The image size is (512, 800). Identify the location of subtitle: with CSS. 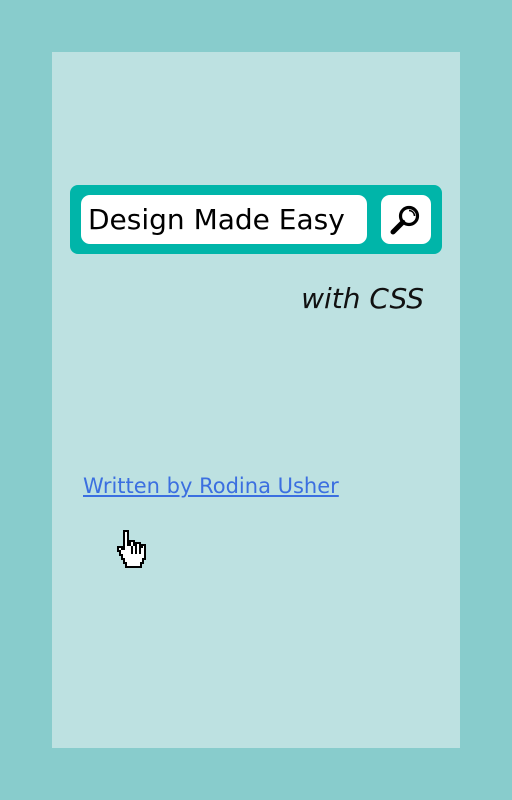
(362, 298).